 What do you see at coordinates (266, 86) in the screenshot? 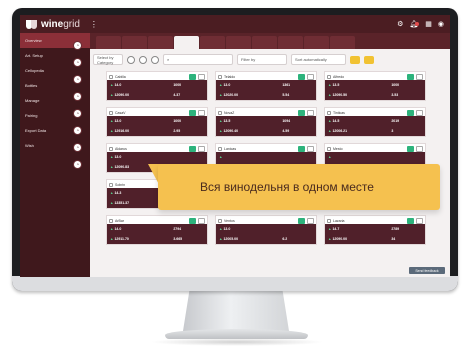
I see `wine-card: Telaldo ▲ 13.0 1361 ▲ 12020.00 5.54` at bounding box center [266, 86].